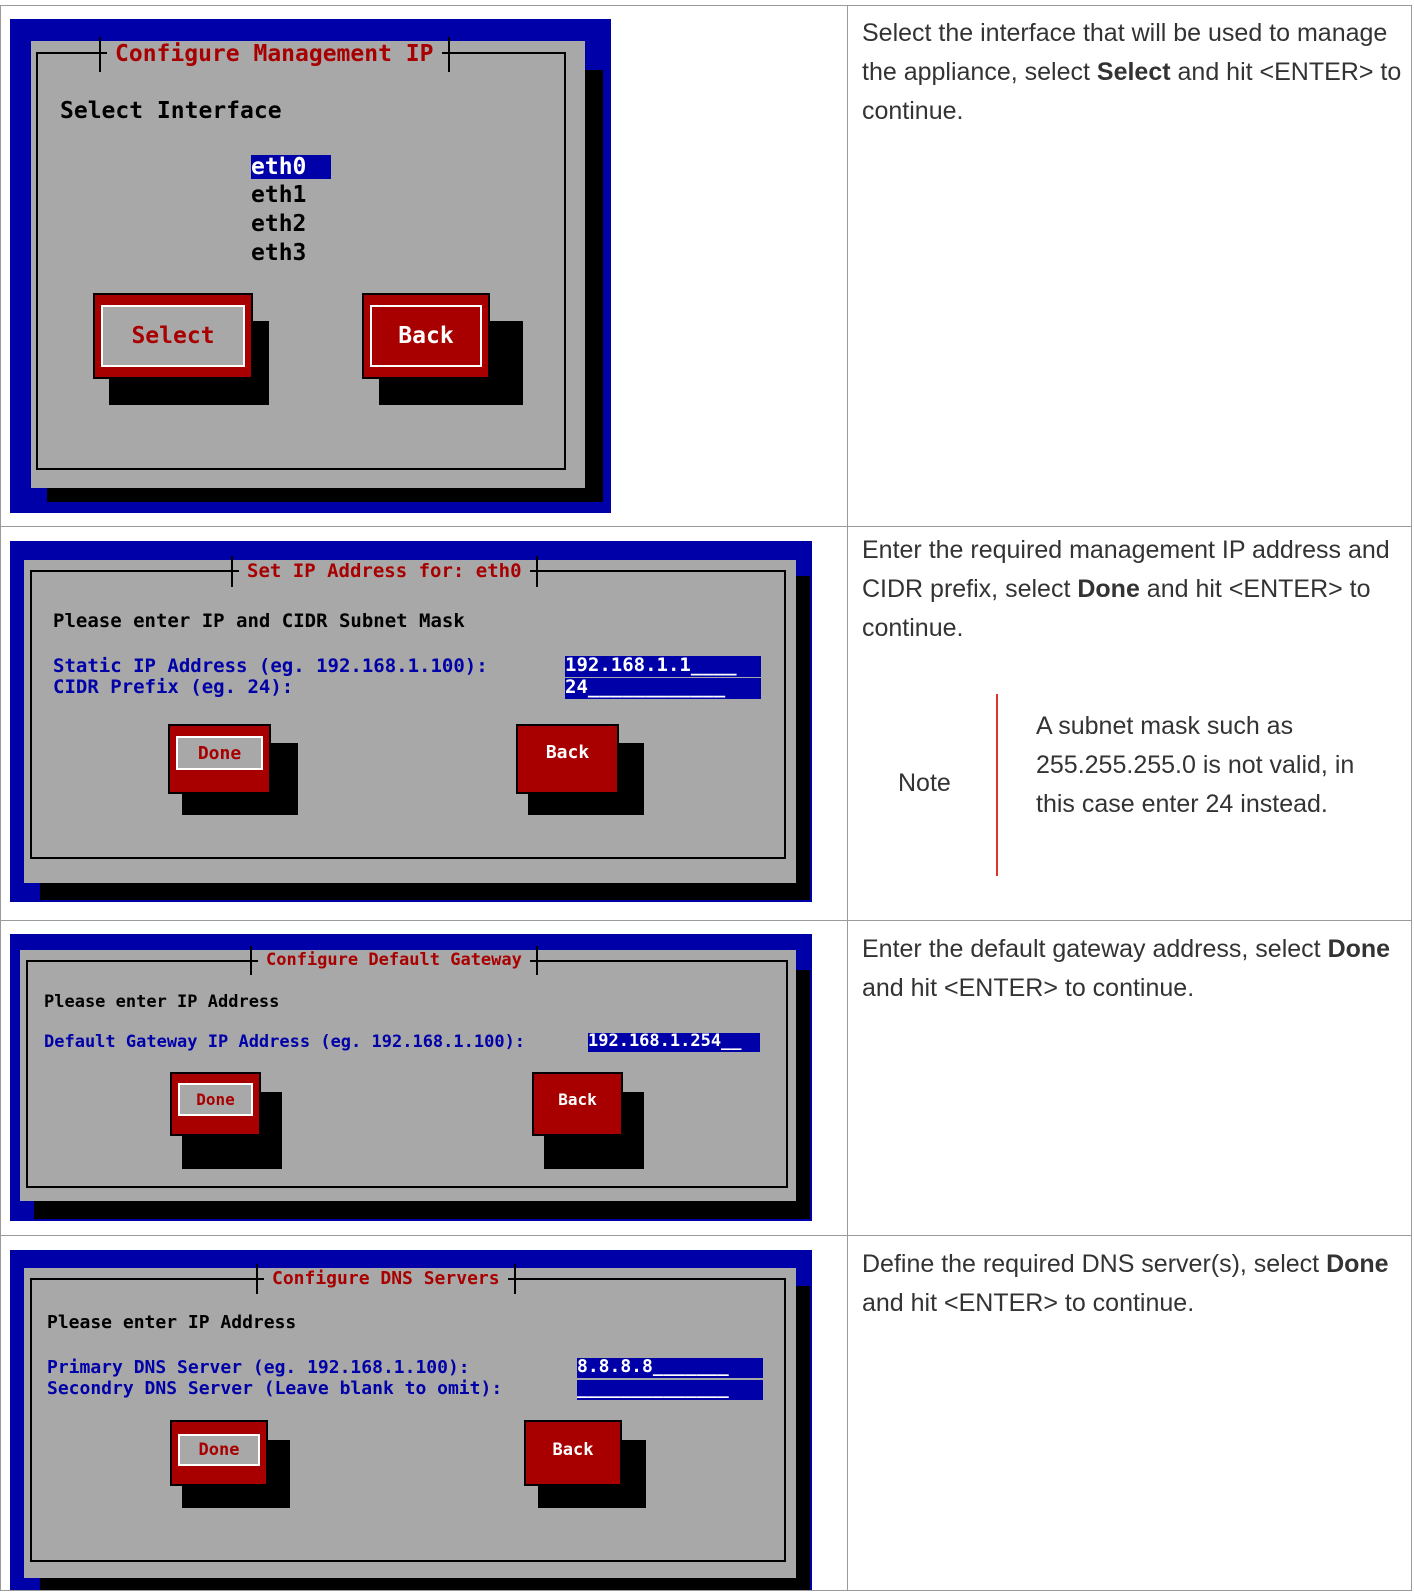  What do you see at coordinates (663, 688) in the screenshot?
I see `cidr-prefix-input: 24____________` at bounding box center [663, 688].